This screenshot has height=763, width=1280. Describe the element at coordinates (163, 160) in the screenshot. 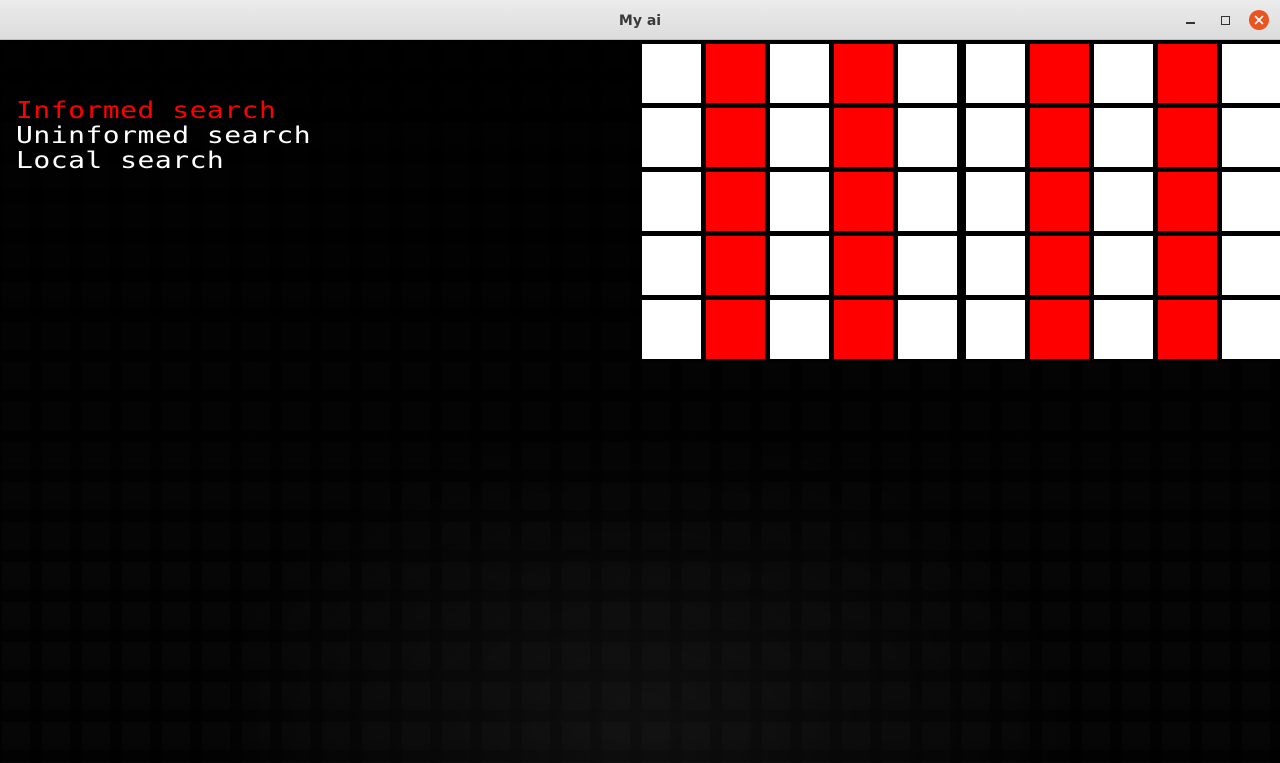

I see `menu-item-local-search: Local search` at that location.